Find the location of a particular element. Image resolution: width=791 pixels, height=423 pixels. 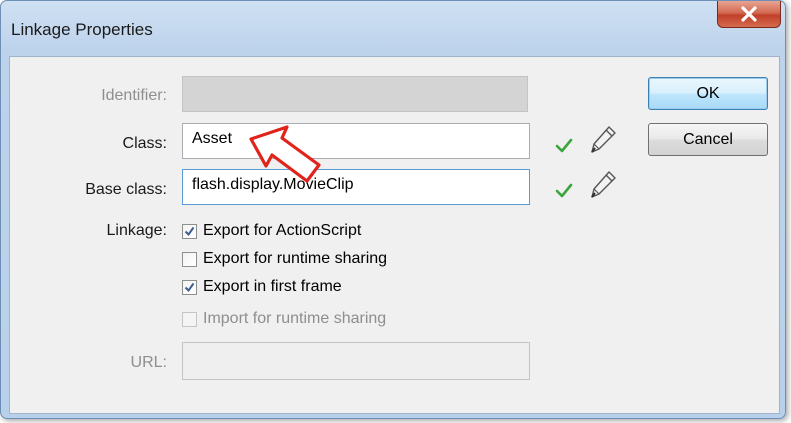

checkbox-label: Import for runtime sharing is located at coordinates (295, 318).